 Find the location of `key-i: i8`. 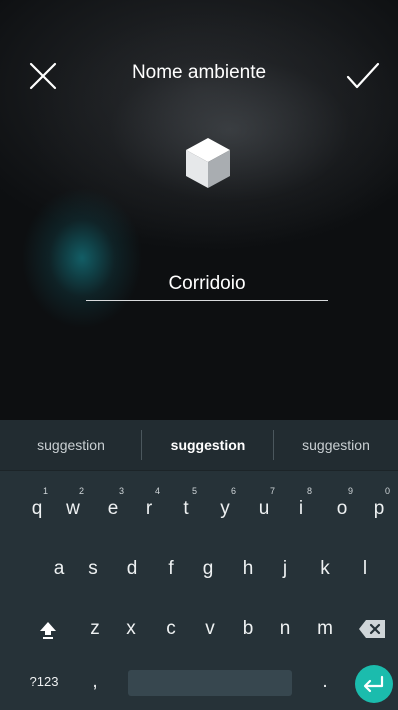

key-i: i8 is located at coordinates (301, 506).